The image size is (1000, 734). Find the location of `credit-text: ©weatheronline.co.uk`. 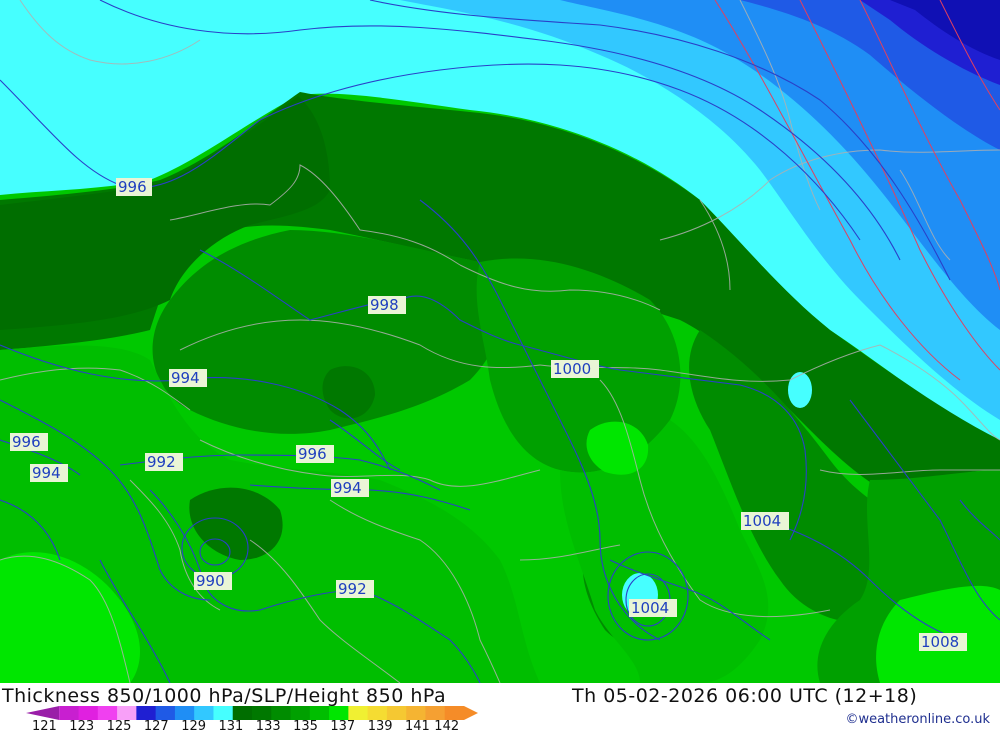

credit-text: ©weatheronline.co.uk is located at coordinates (917, 719).